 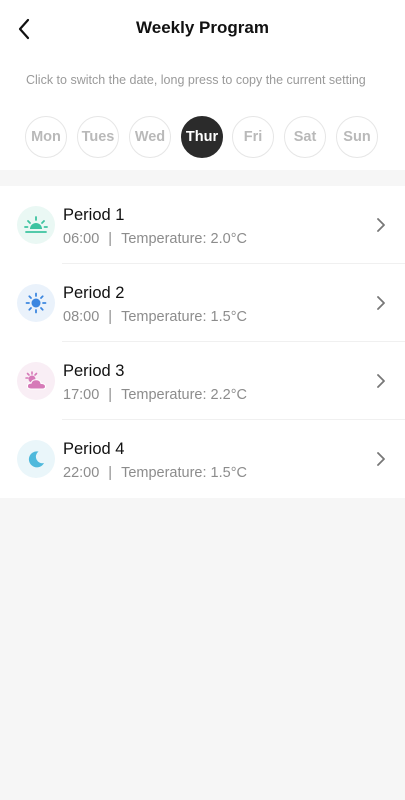 I want to click on period-details: 22:00 | Temperature: 1.5°C, so click(x=155, y=473).